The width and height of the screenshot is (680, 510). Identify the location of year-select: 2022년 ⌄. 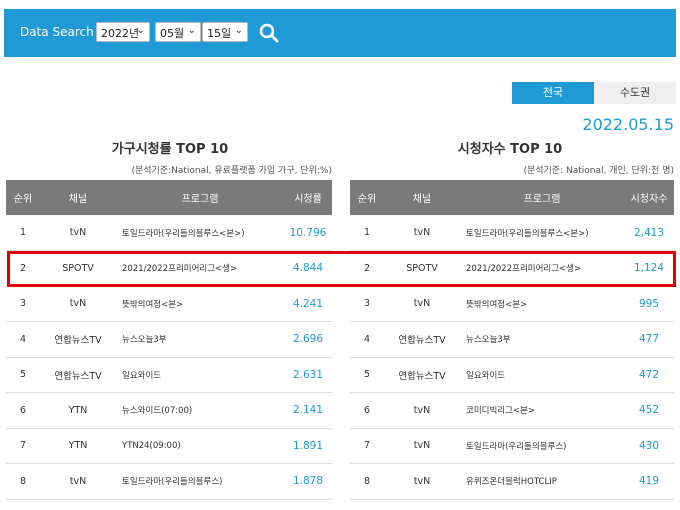
(123, 32).